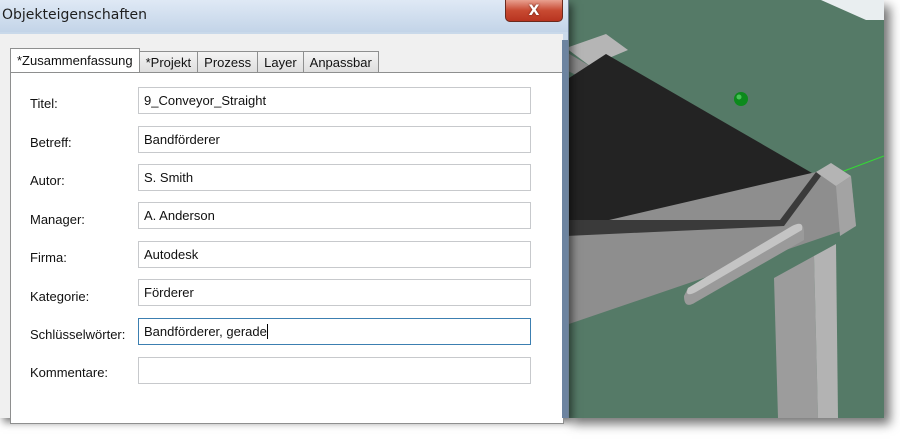 This screenshot has width=900, height=445. I want to click on title-field: 9_Conveyor_Straight, so click(334, 100).